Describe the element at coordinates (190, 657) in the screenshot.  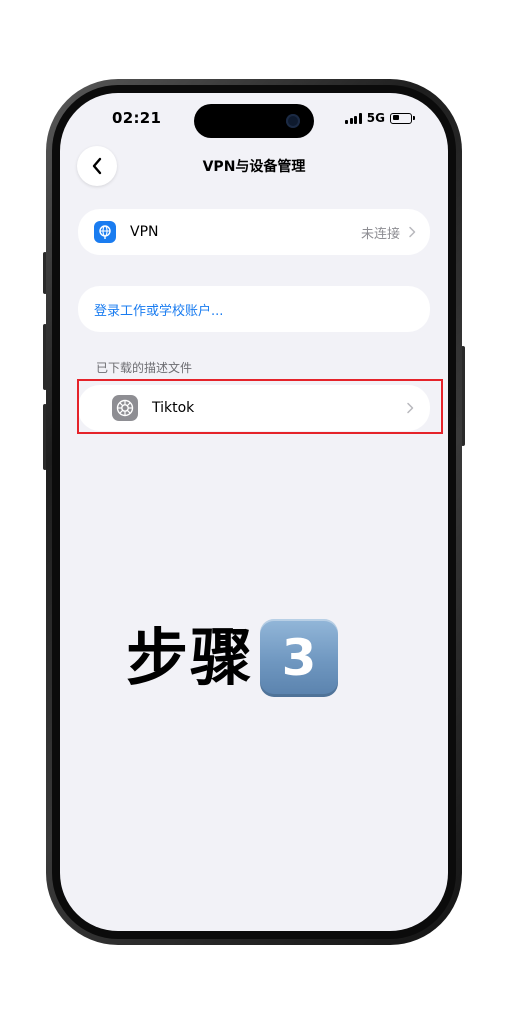
I see `step-label: 步骤` at that location.